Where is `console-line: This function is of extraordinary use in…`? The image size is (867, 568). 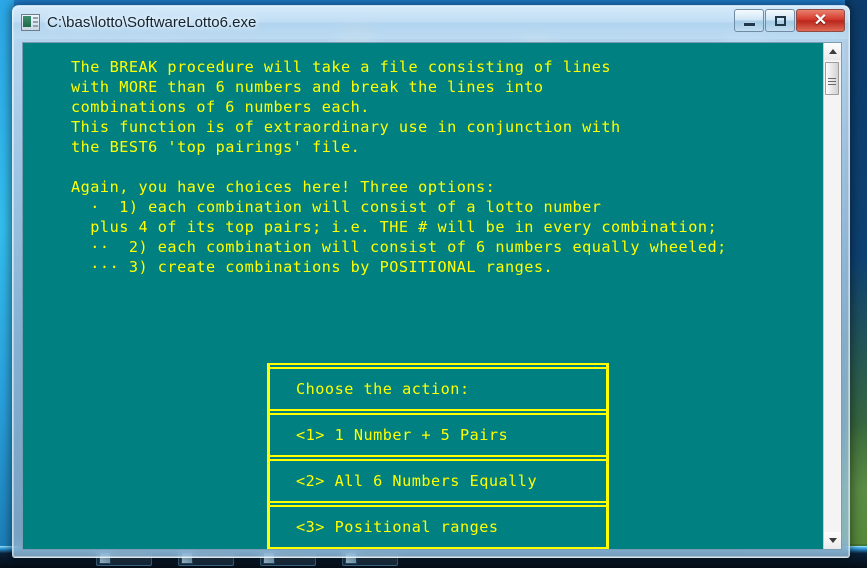
console-line: This function is of extraordinary use in… is located at coordinates (346, 127).